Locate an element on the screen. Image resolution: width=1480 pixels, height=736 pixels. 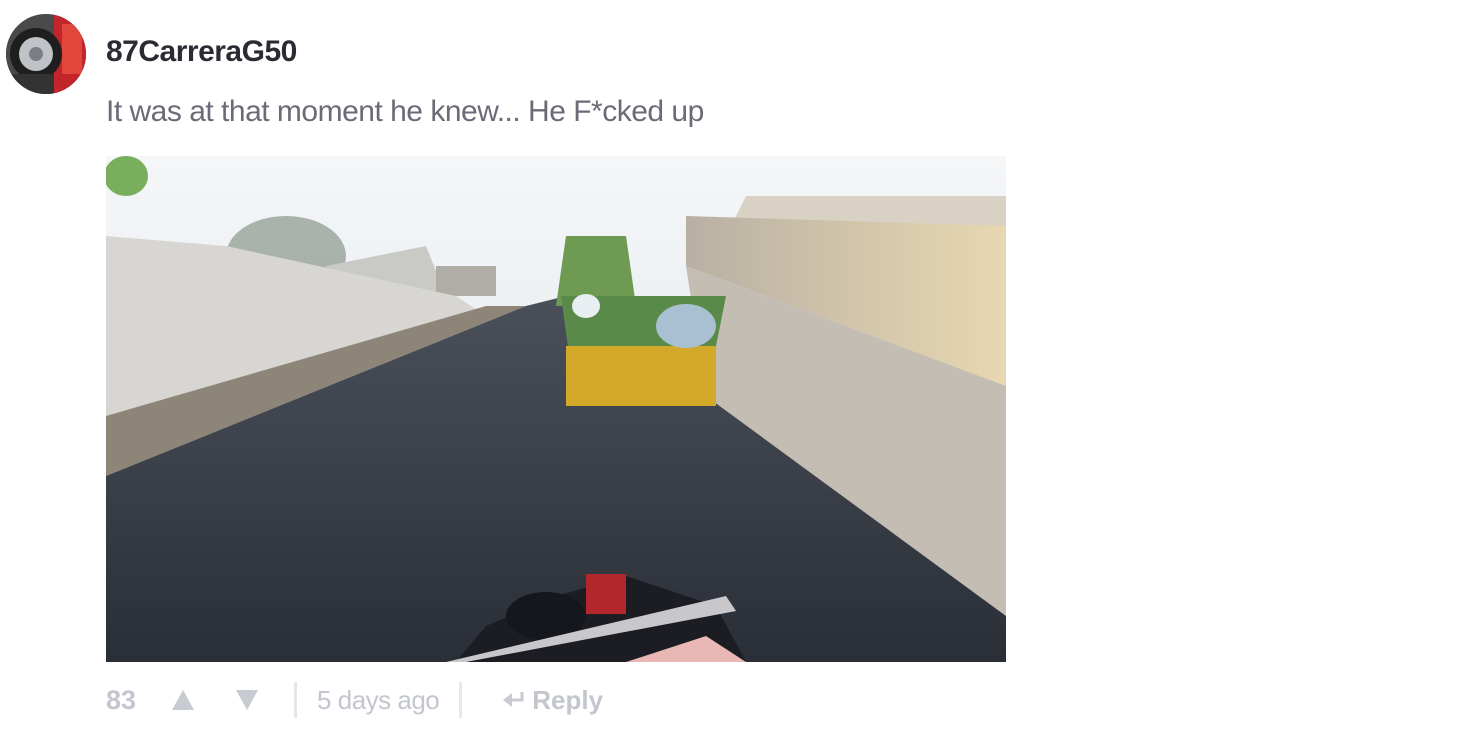
score: 83 is located at coordinates (121, 699).